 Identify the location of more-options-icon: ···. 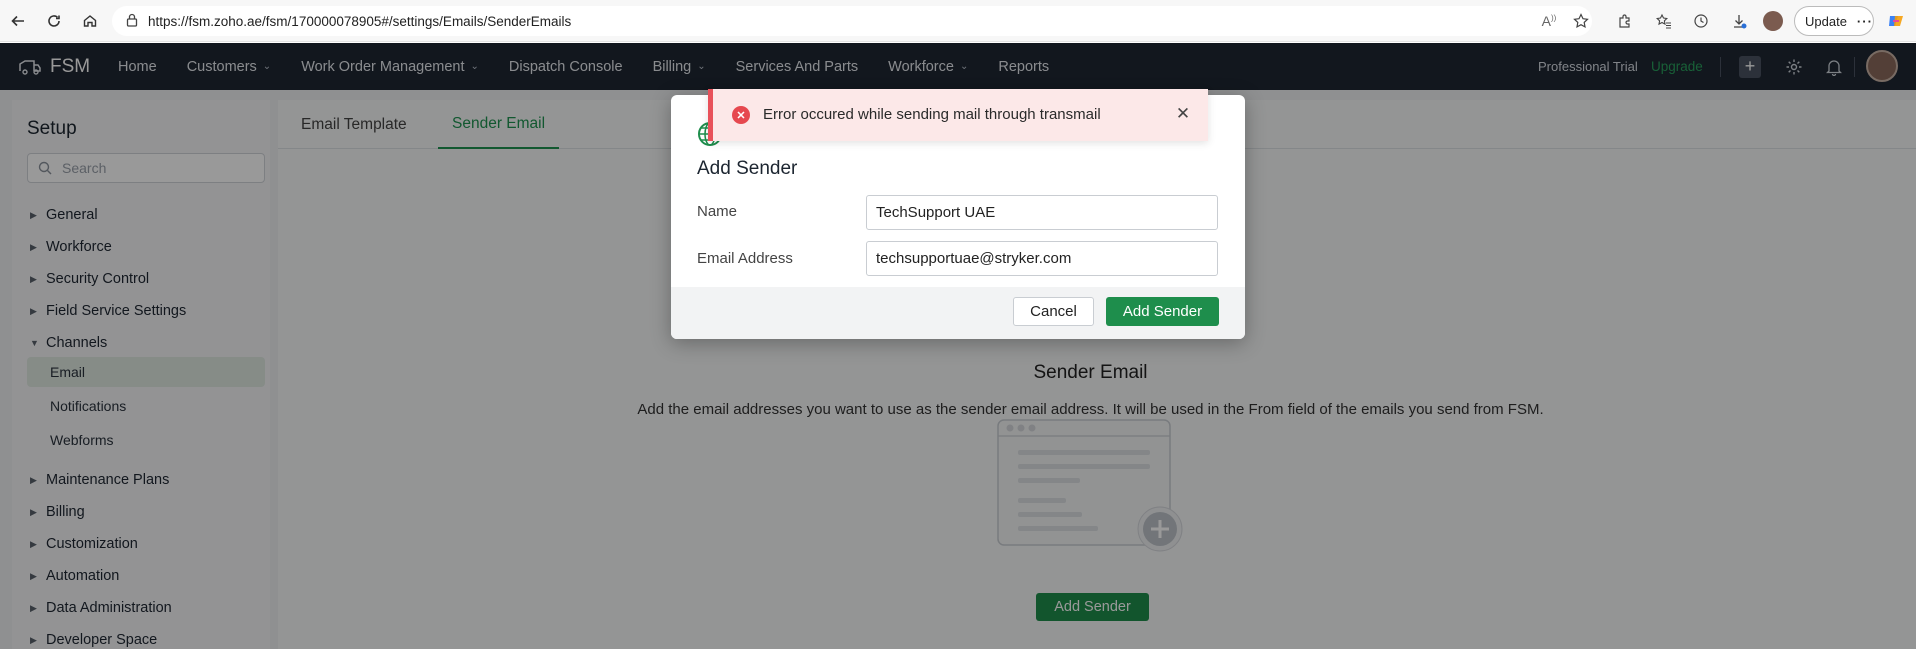
(1865, 21).